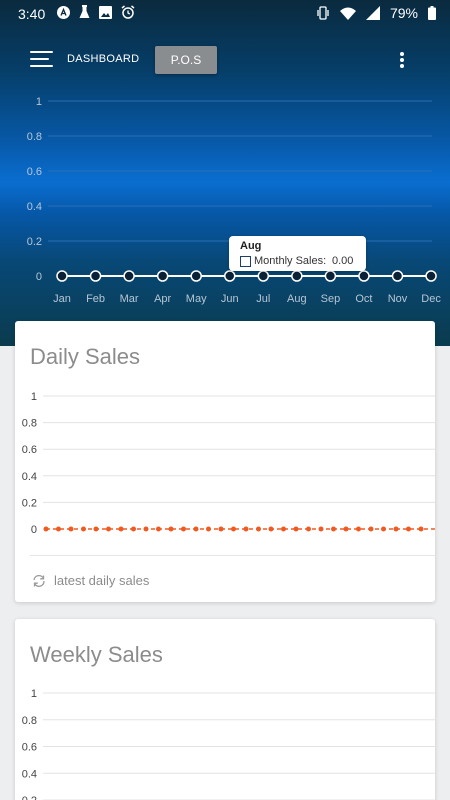 The image size is (450, 800). Describe the element at coordinates (331, 299) in the screenshot. I see `x-tick-label: Sep` at that location.